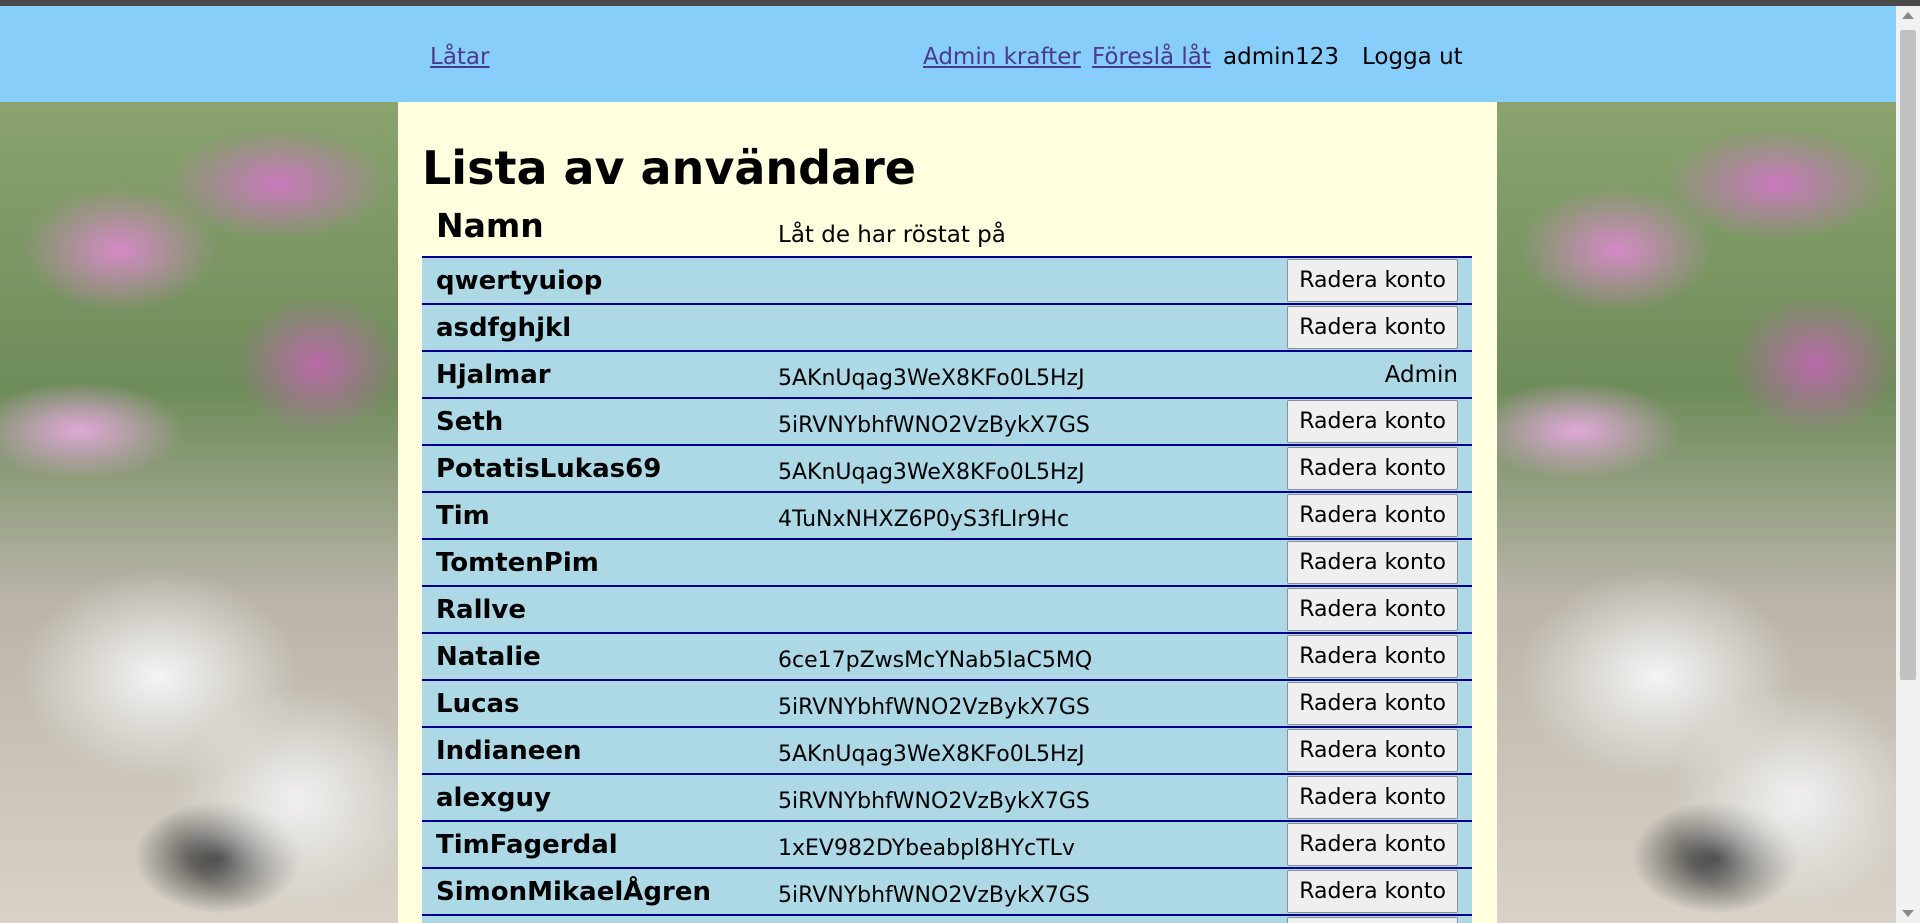 Image resolution: width=1920 pixels, height=923 pixels. I want to click on table-row: TomtenPim Radera konto, so click(947, 561).